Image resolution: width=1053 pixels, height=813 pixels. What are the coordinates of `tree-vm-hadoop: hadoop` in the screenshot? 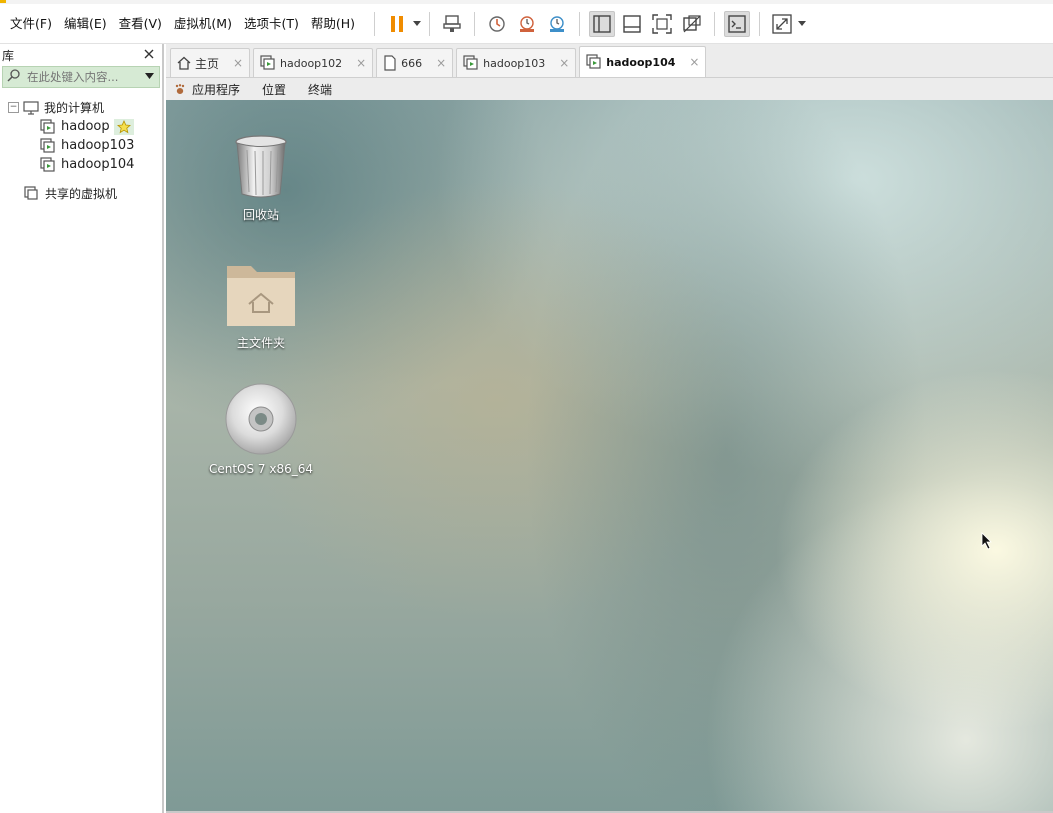 It's located at (81, 126).